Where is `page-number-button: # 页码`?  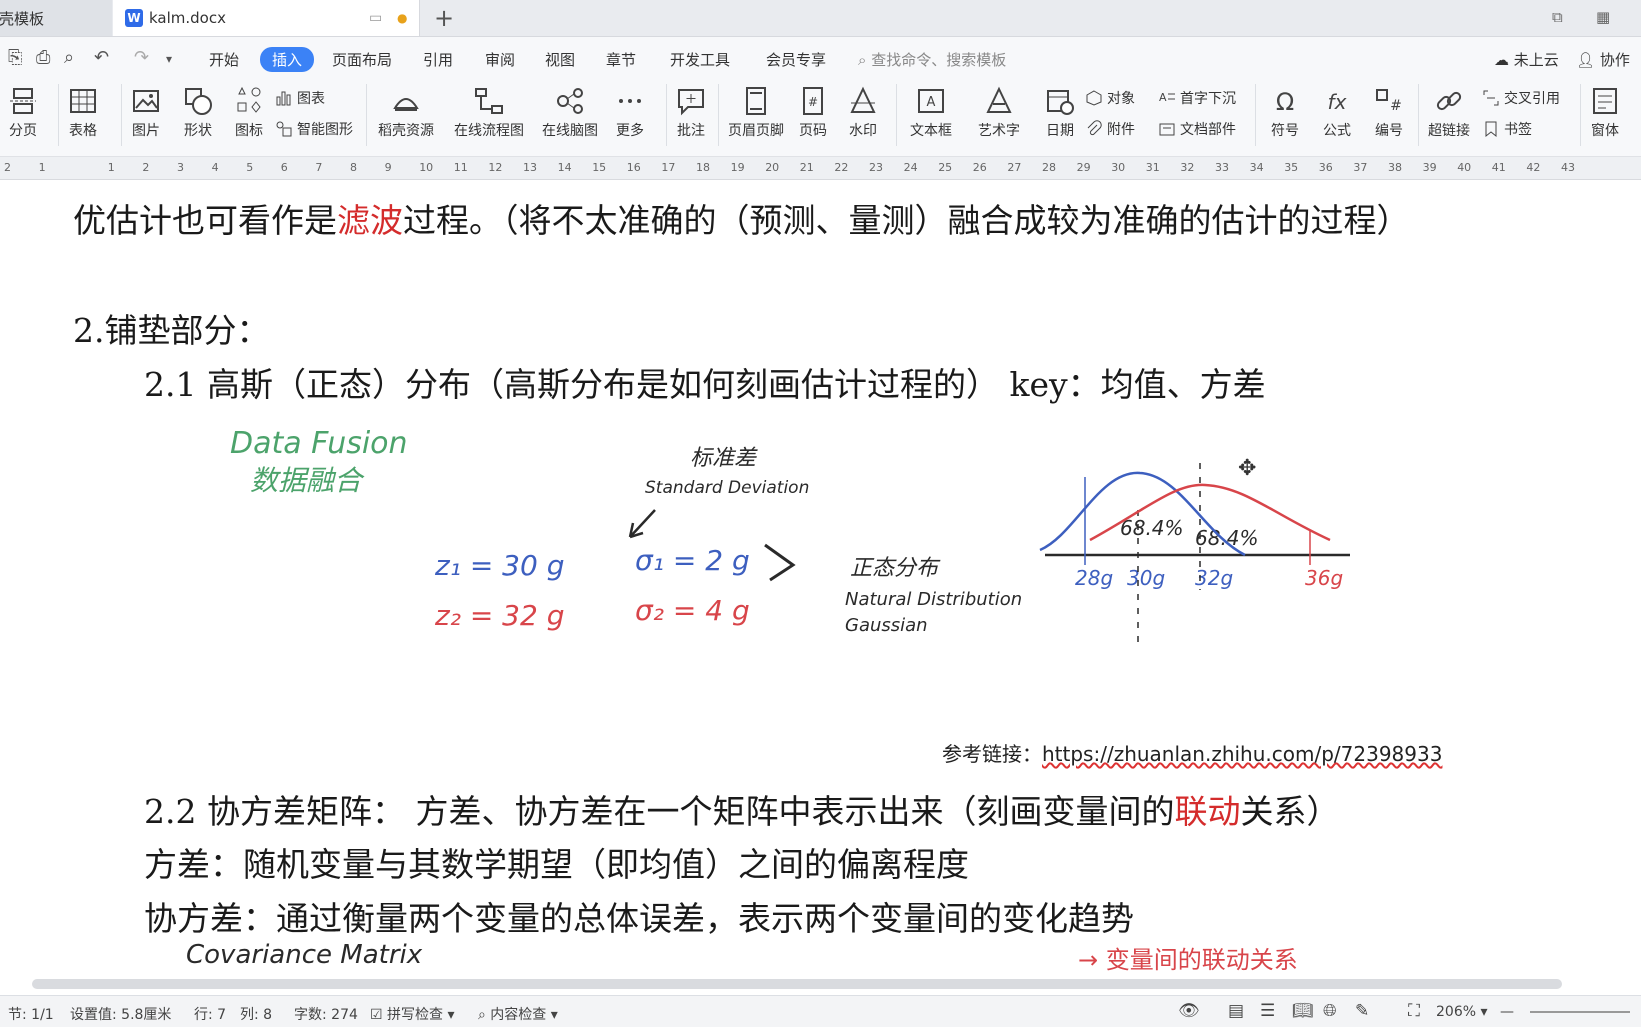 page-number-button: # 页码 is located at coordinates (813, 113).